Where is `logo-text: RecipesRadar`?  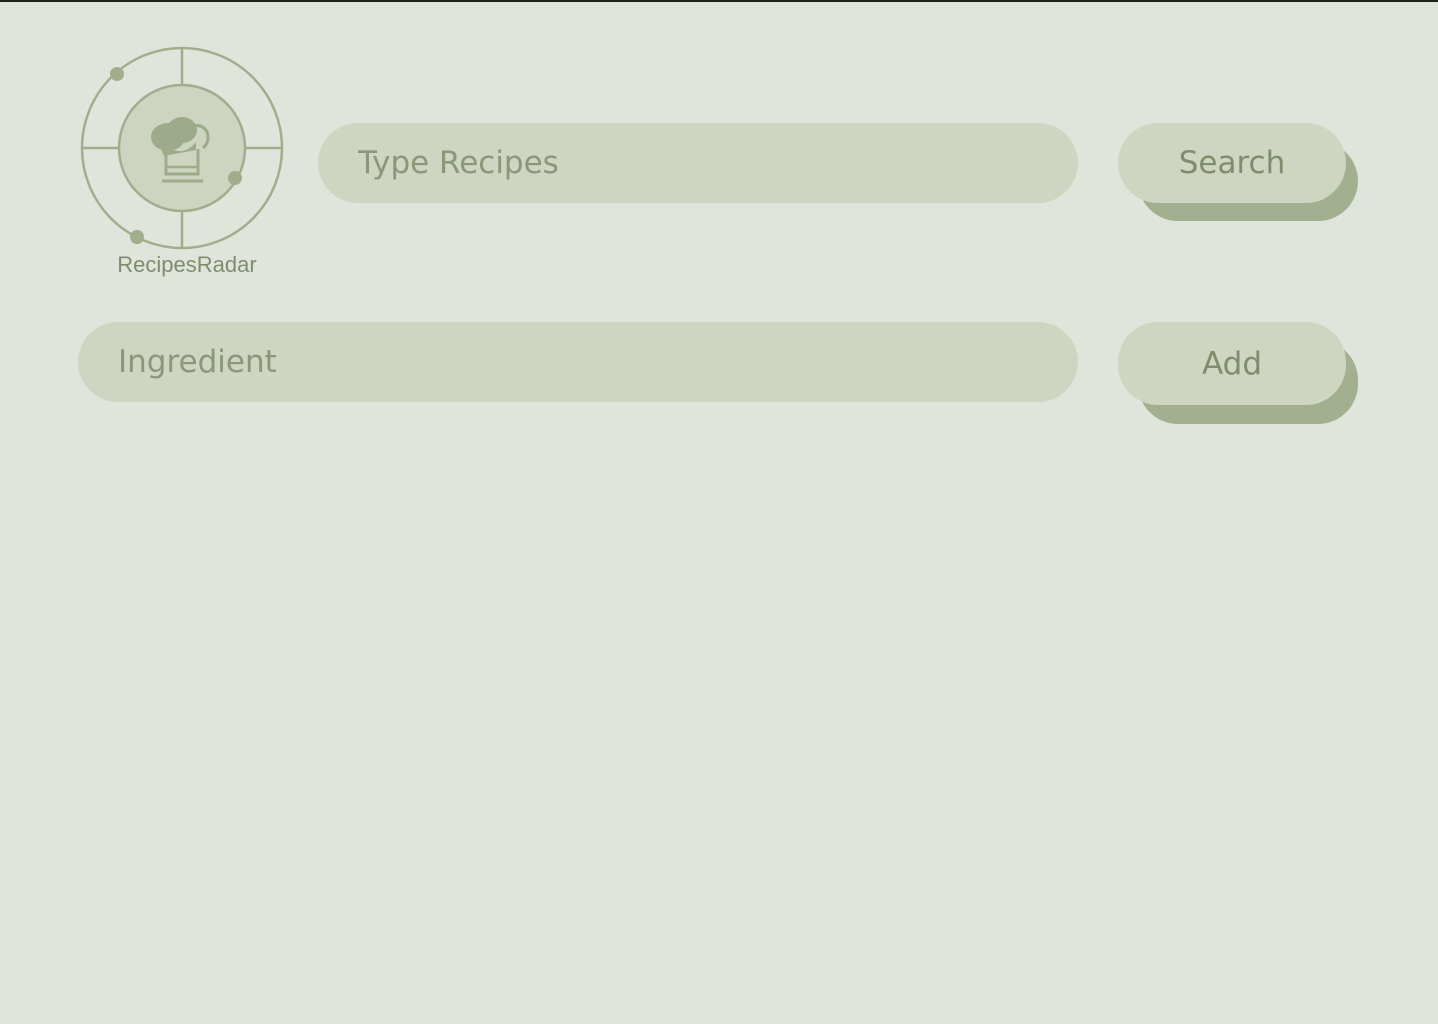
logo-text: RecipesRadar is located at coordinates (187, 264).